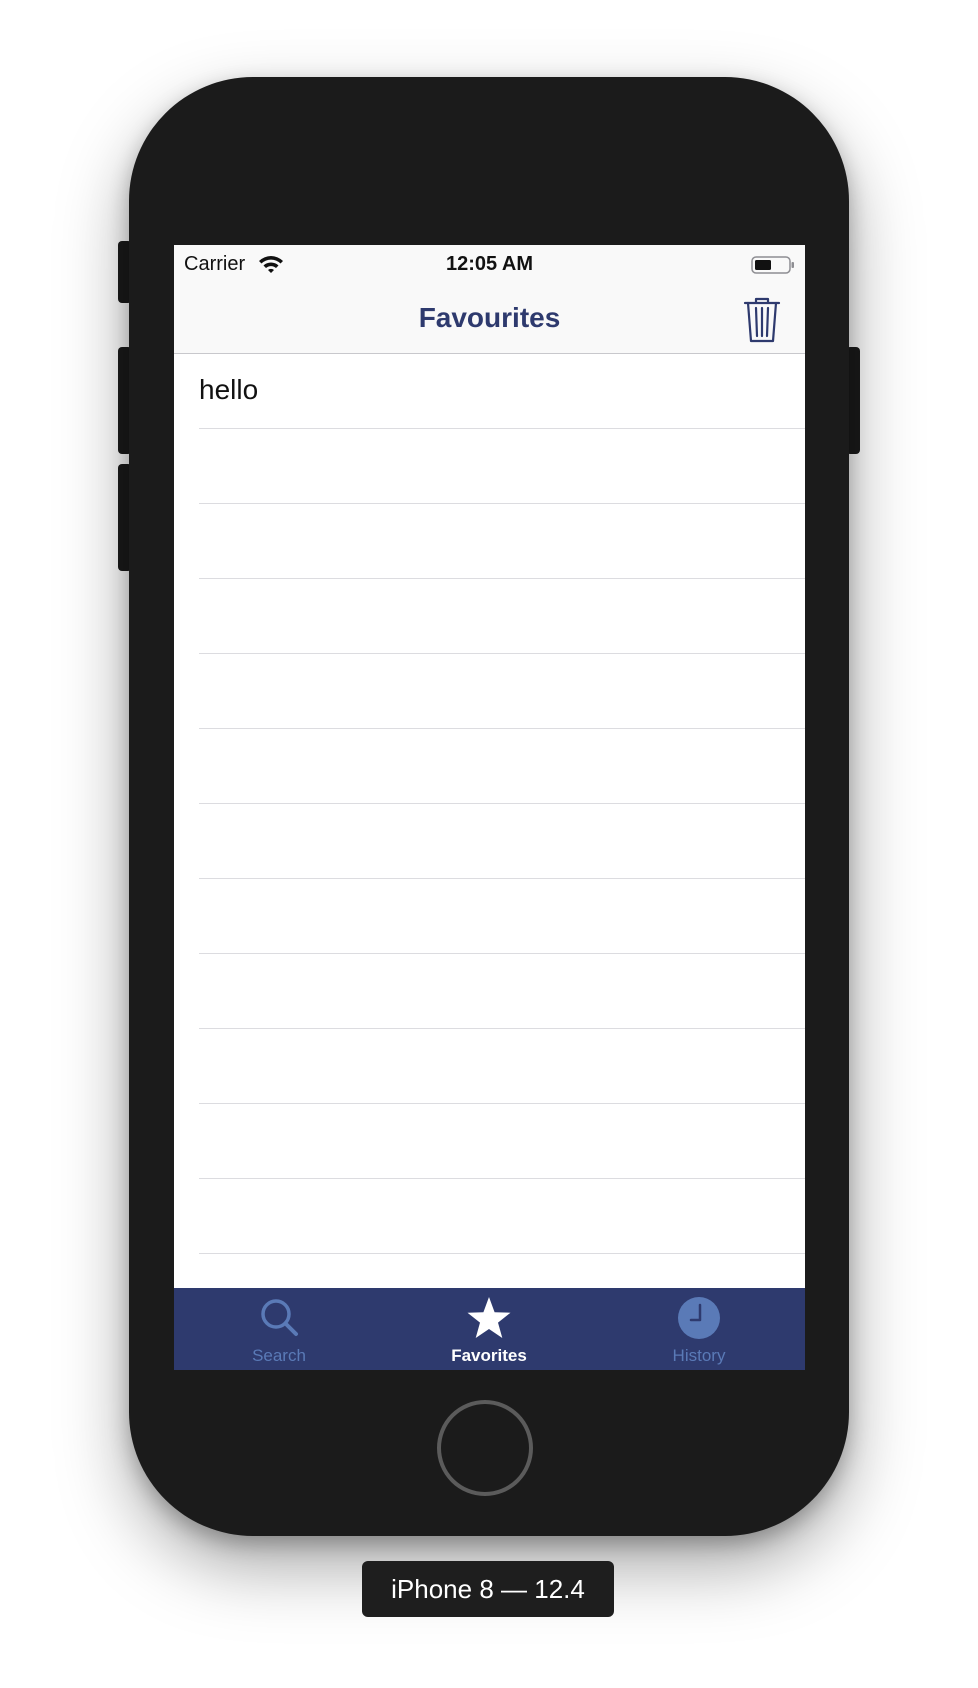  I want to click on tab-search-label: Search, so click(279, 1355).